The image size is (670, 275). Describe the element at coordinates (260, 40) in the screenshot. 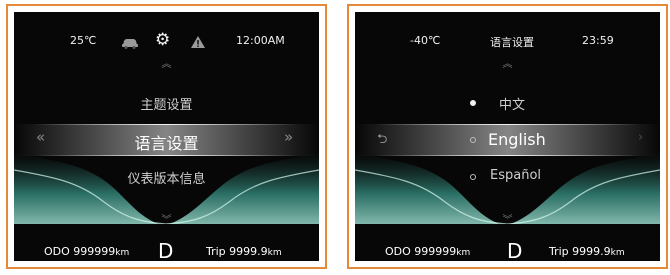

I see `clock-readout: 12:00AM` at that location.